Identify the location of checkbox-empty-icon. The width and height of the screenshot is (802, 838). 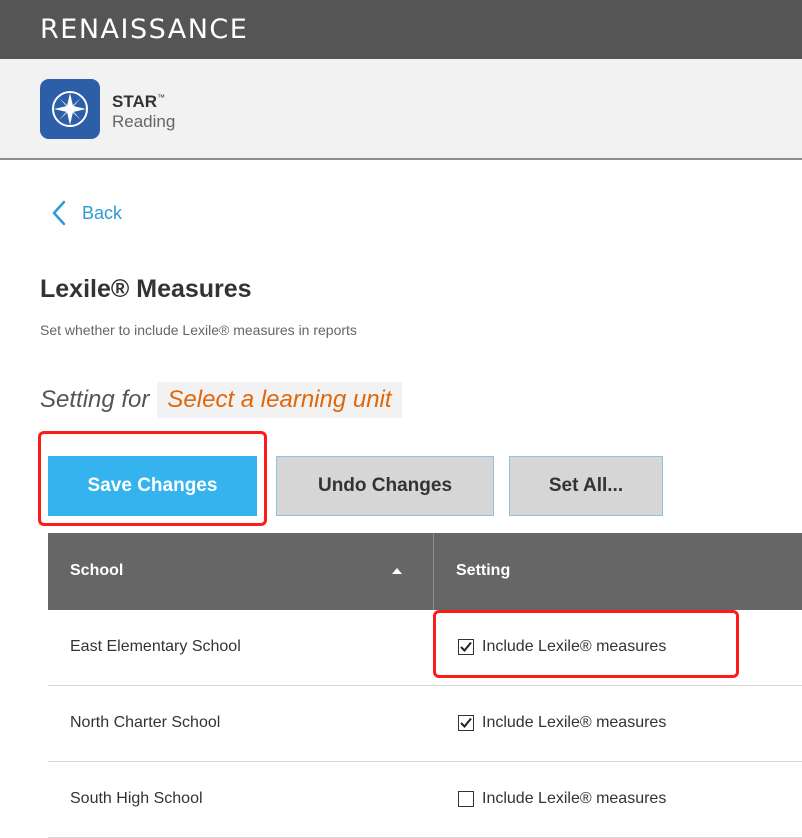
(466, 799).